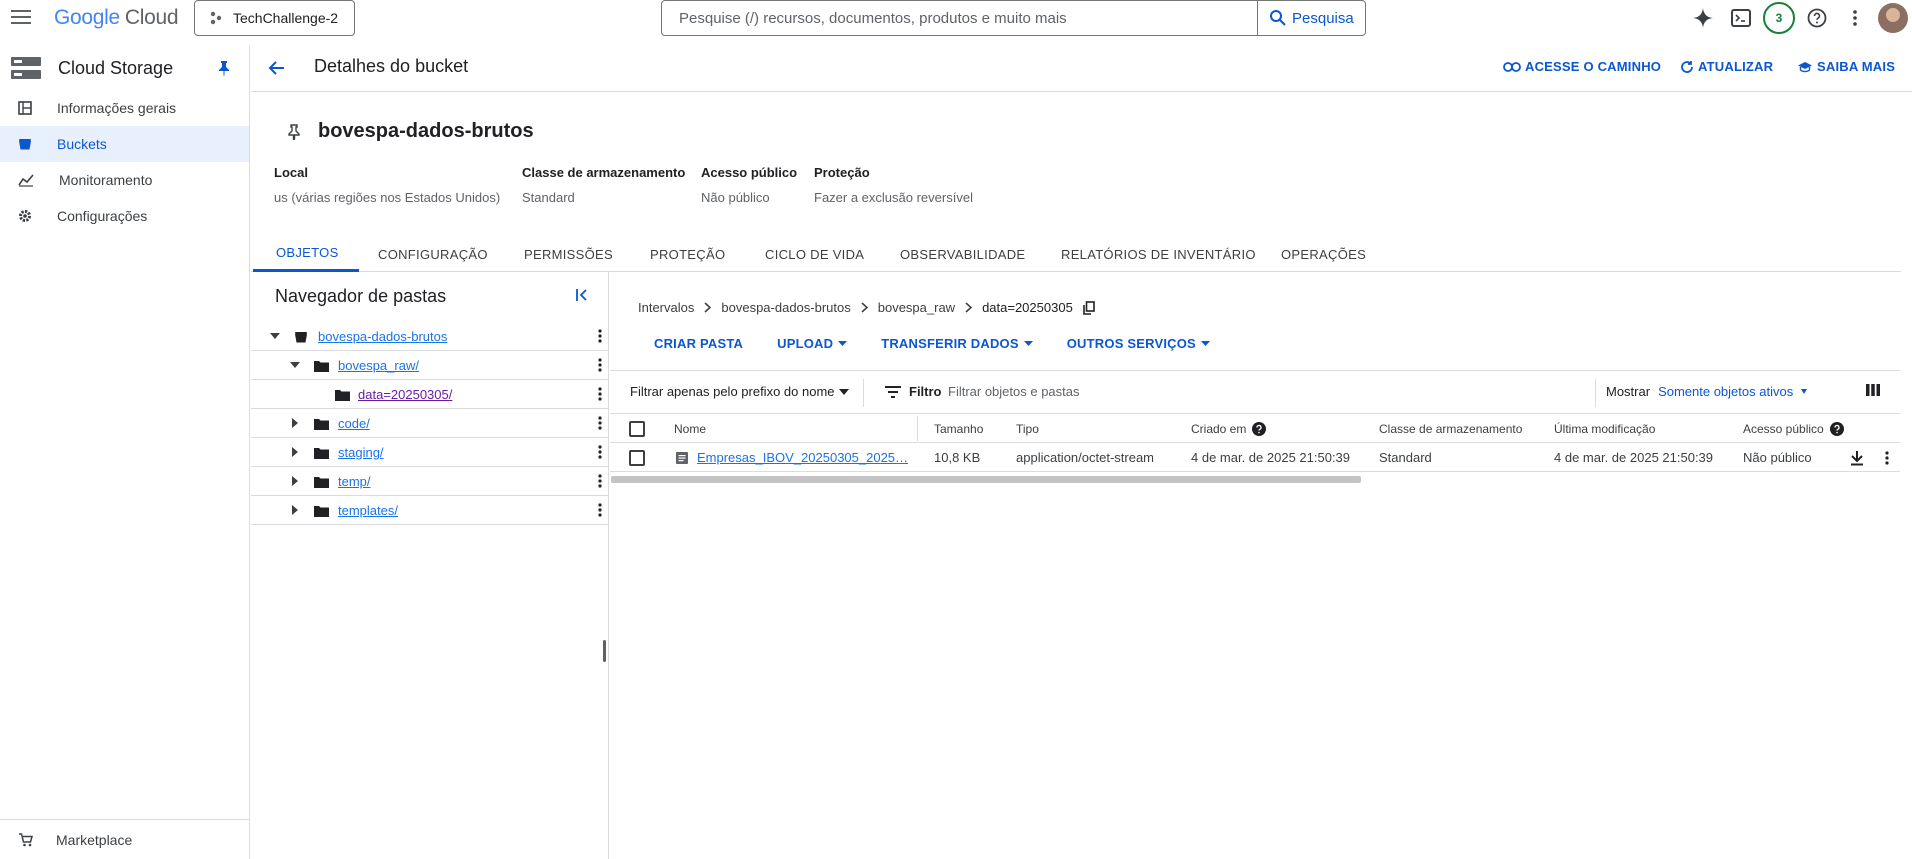 The width and height of the screenshot is (1912, 859). What do you see at coordinates (986, 479) in the screenshot?
I see `horizontal-scrollbar` at bounding box center [986, 479].